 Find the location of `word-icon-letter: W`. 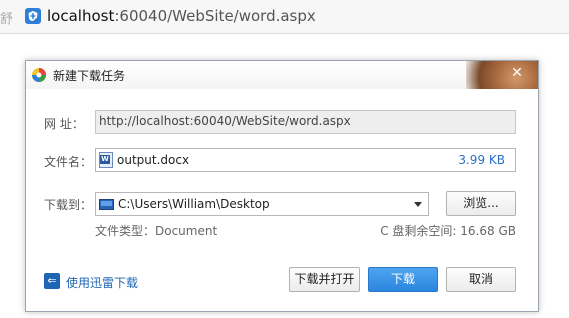

word-icon-letter: W is located at coordinates (105, 159).